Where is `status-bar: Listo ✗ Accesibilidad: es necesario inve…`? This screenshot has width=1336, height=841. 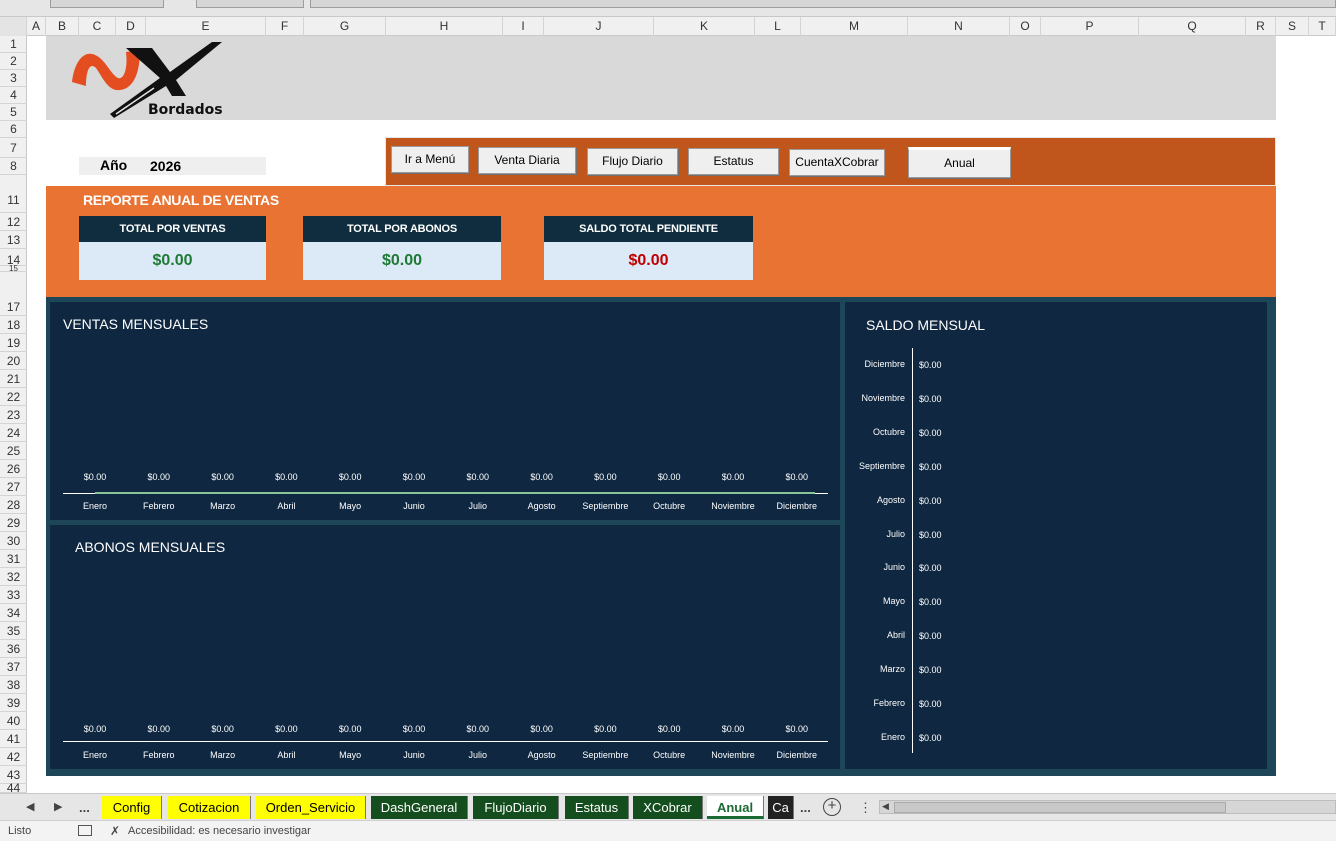 status-bar: Listo ✗ Accesibilidad: es necesario inve… is located at coordinates (668, 830).